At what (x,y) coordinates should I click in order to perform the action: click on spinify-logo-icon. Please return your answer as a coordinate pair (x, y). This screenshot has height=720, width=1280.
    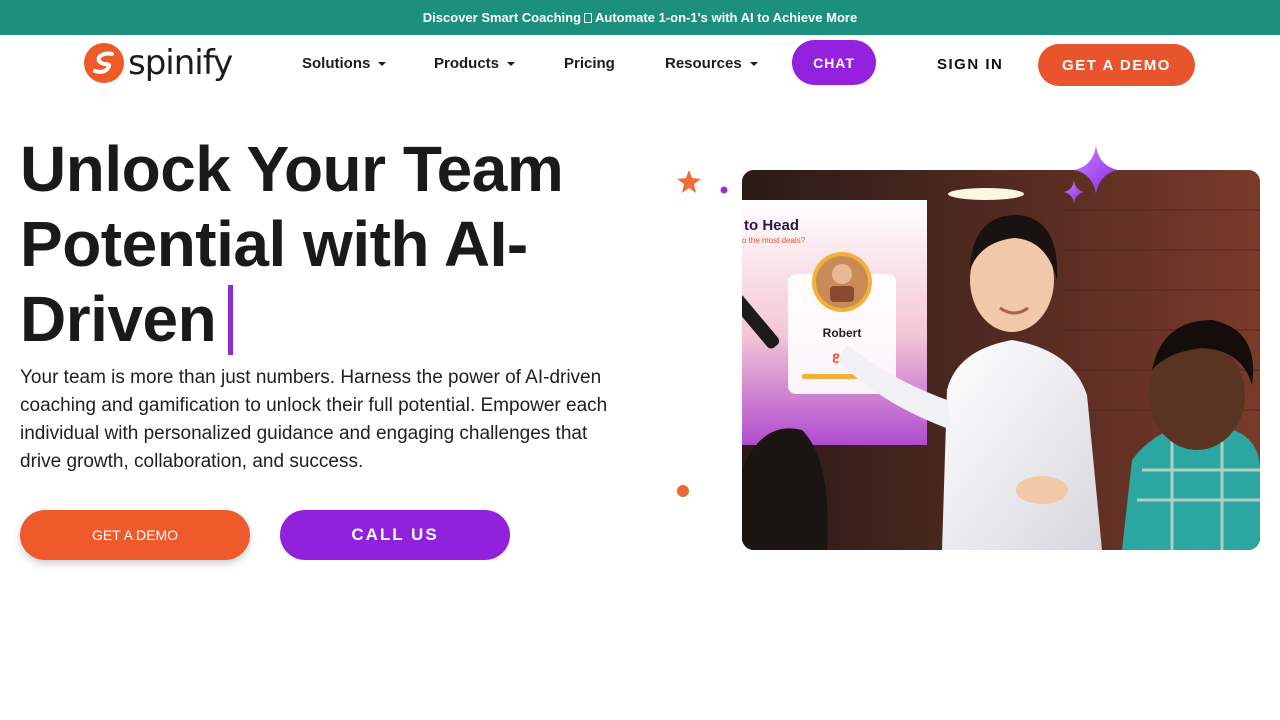
    Looking at the image, I should click on (104, 63).